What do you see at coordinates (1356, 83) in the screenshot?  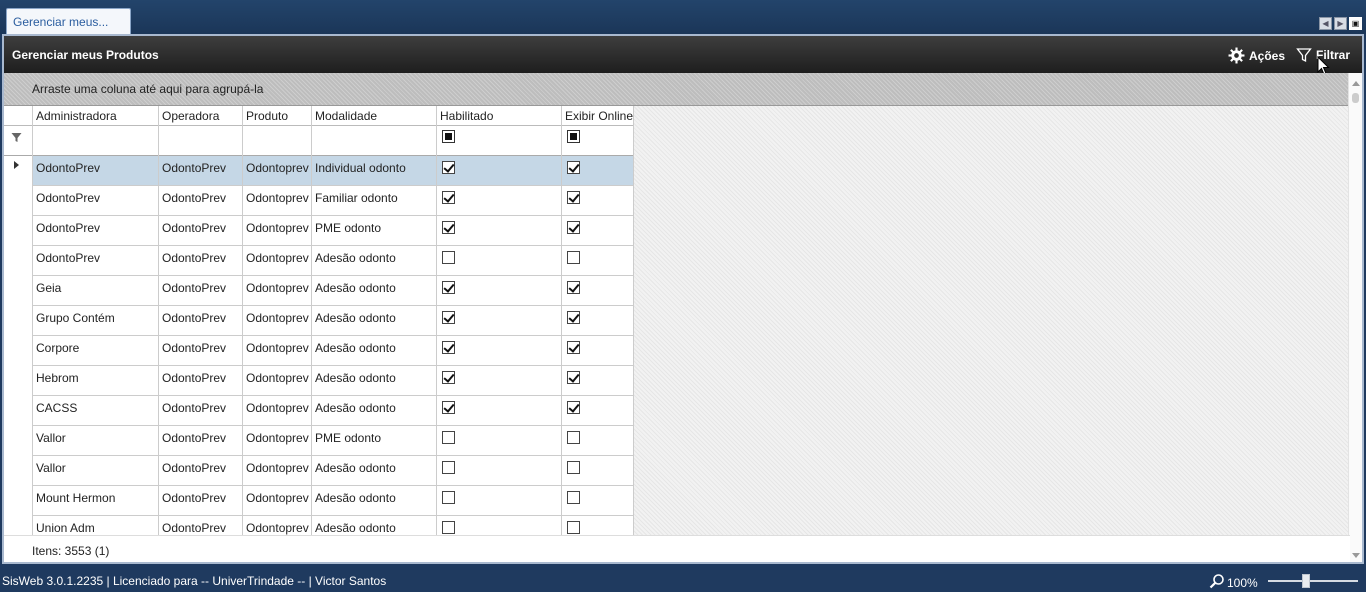 I see `scroll-up-icon` at bounding box center [1356, 83].